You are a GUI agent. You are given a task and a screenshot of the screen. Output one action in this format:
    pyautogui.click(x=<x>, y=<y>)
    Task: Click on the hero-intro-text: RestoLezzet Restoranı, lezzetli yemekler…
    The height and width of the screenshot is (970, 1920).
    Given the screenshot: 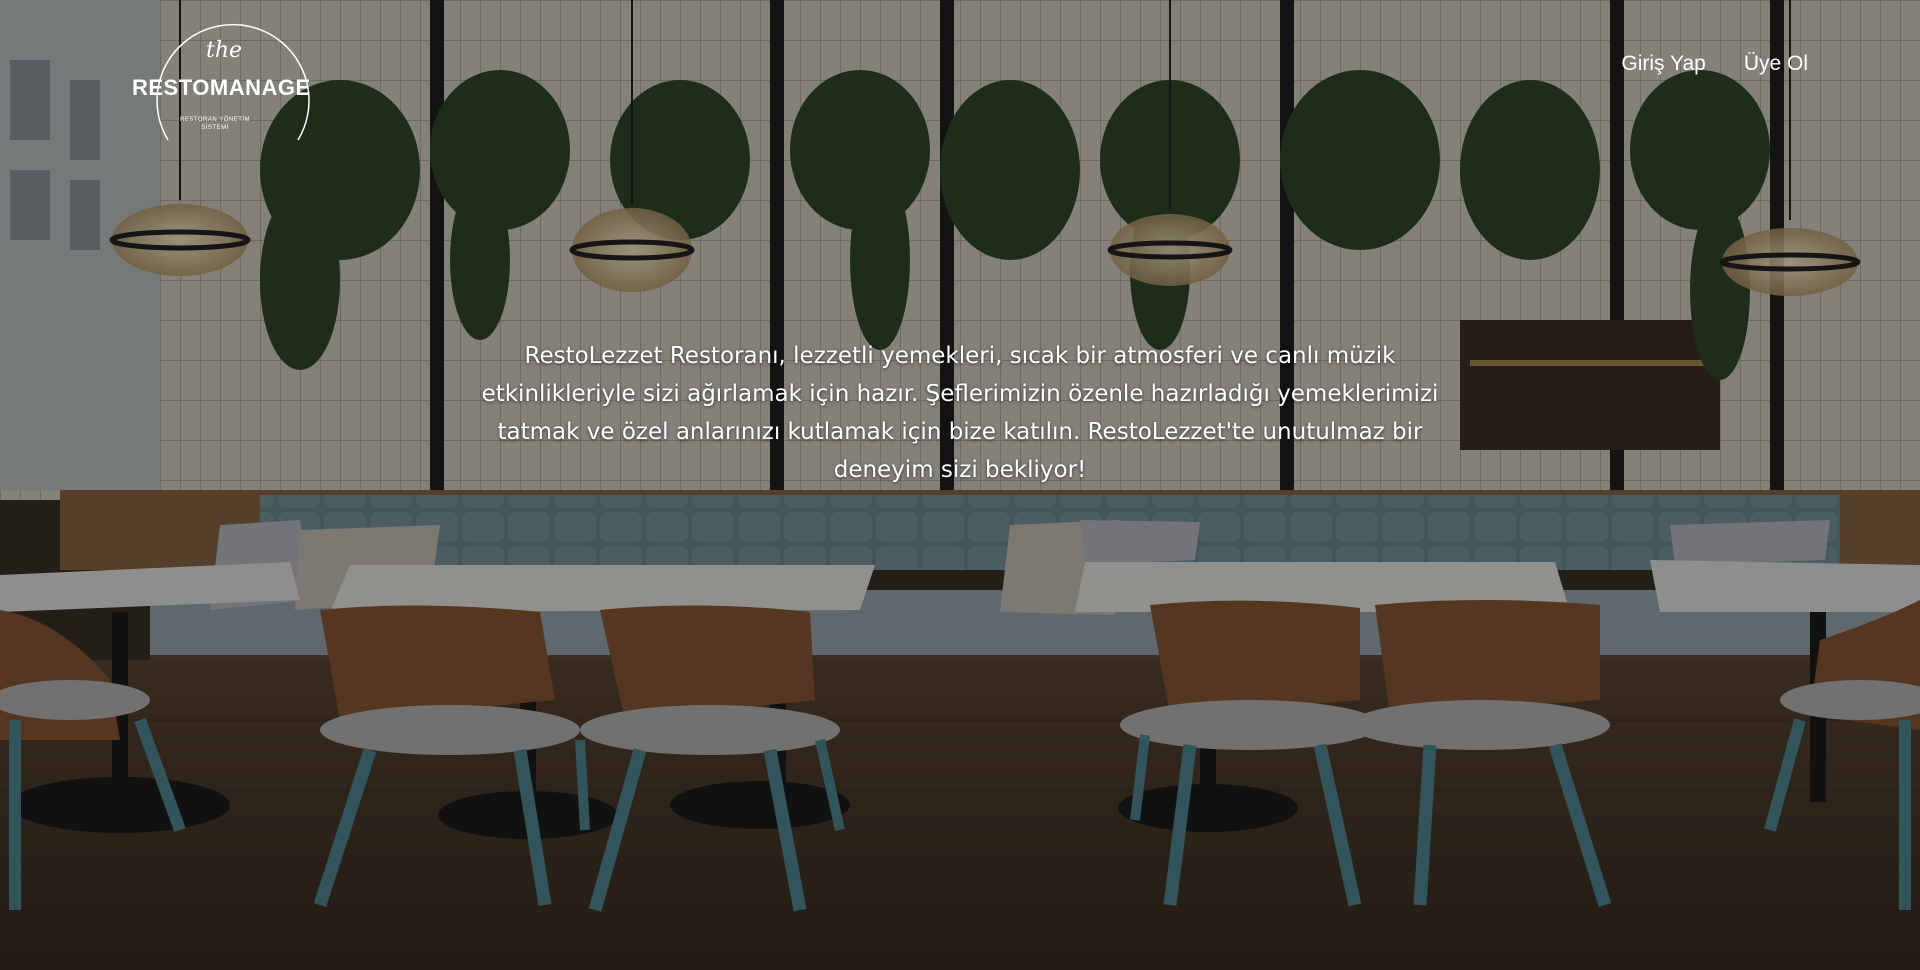 What is the action you would take?
    pyautogui.click(x=960, y=413)
    